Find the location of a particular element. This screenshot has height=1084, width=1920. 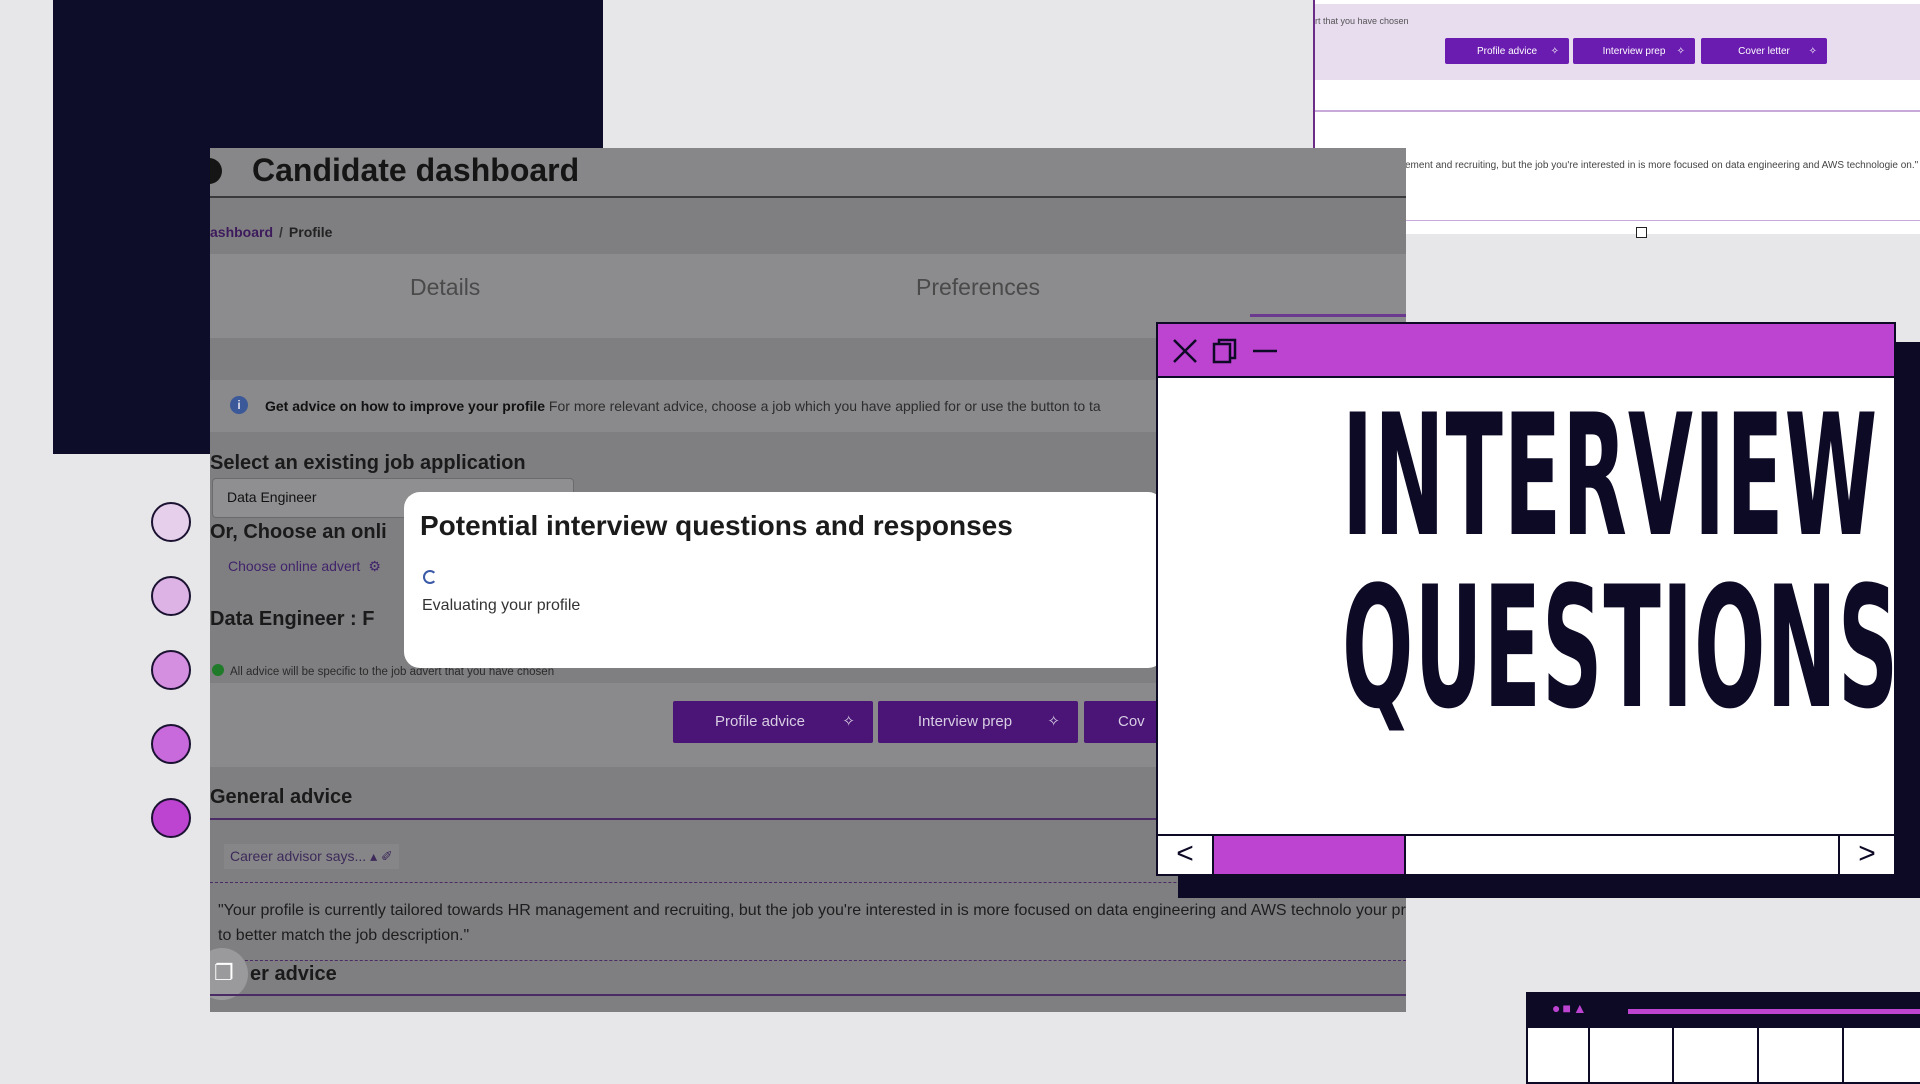

window-titlebar is located at coordinates (1526, 351).